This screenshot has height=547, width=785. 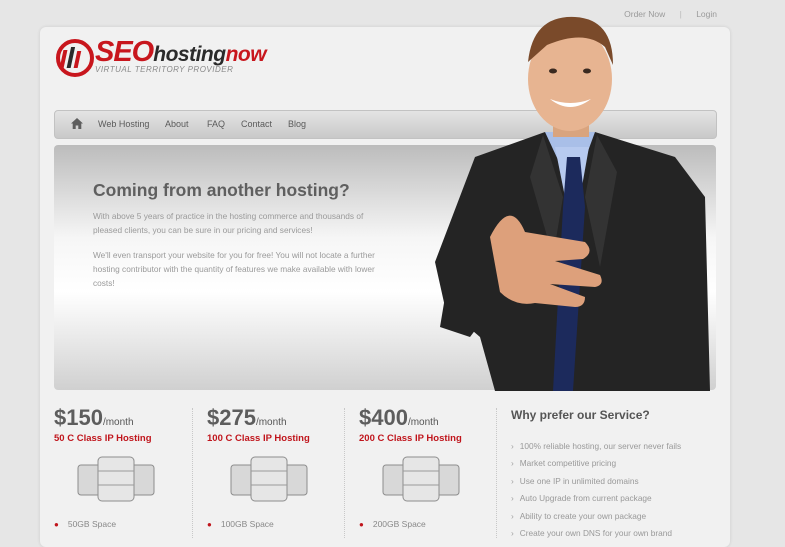 I want to click on plan-price: $275/month, so click(x=247, y=418).